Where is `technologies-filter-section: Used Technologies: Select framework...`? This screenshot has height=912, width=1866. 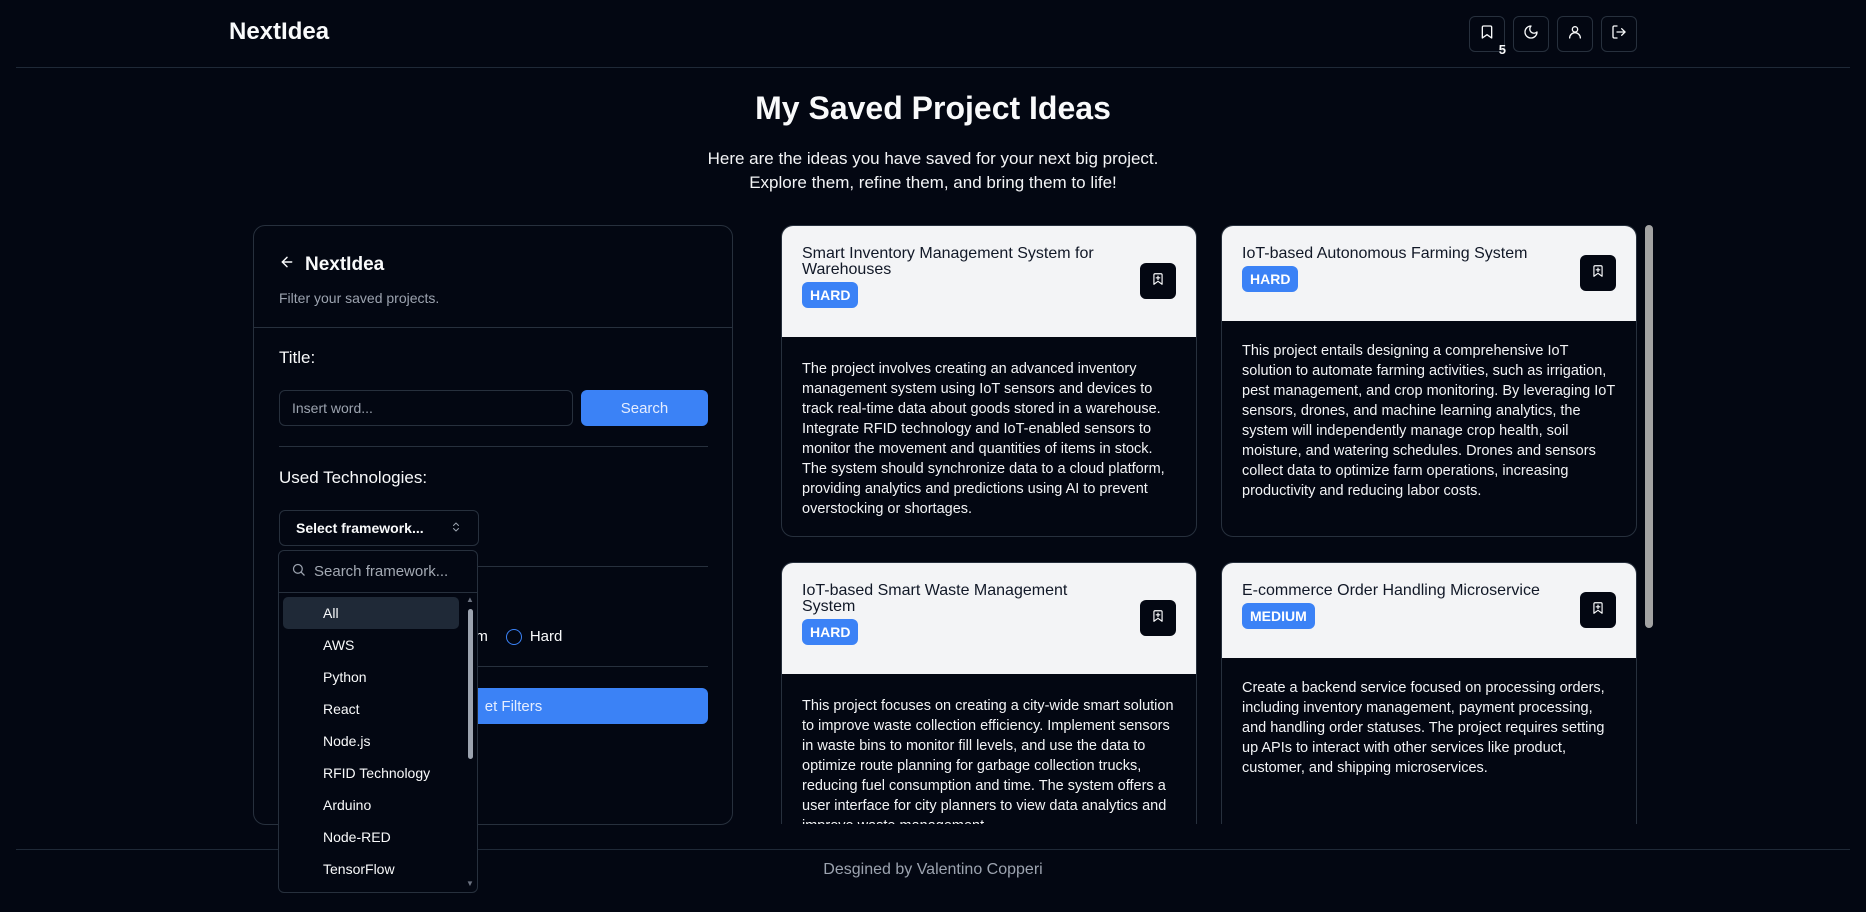 technologies-filter-section: Used Technologies: Select framework... is located at coordinates (379, 507).